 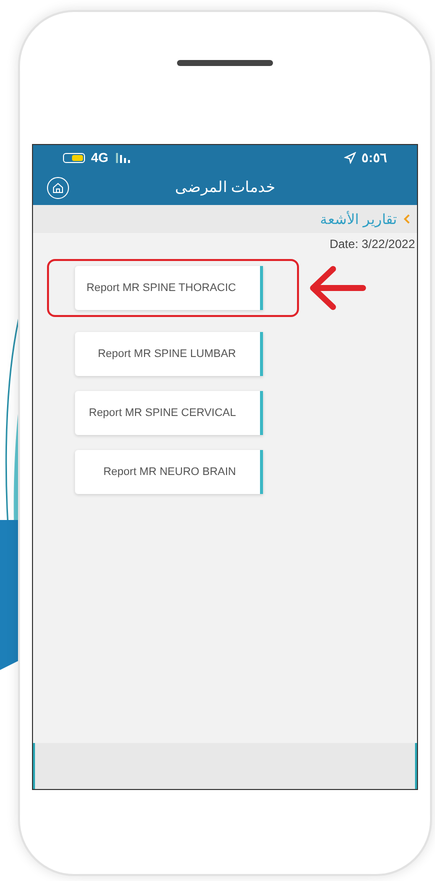 I want to click on report-button: Report MR SPINE CERVICAL, so click(x=169, y=413).